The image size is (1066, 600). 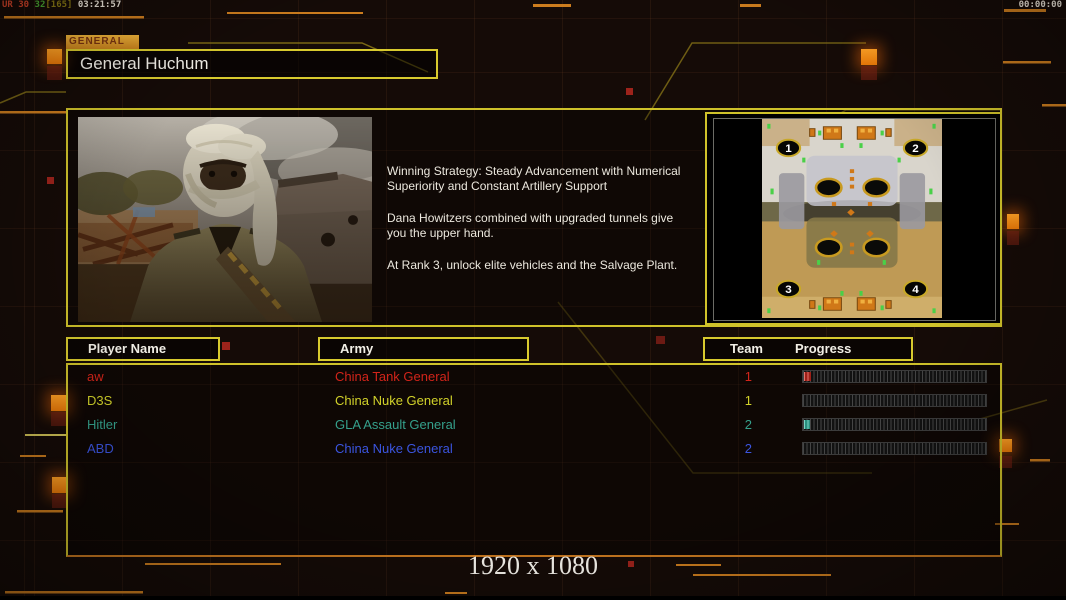 I want to click on general-tab-label: GENERAL, so click(x=102, y=42).